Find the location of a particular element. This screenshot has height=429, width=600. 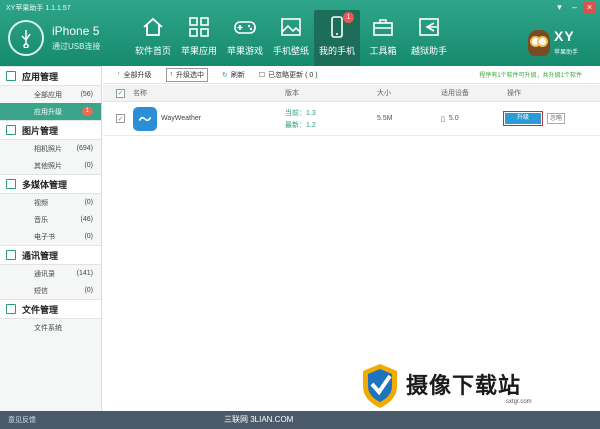

section-title: 应用管理 is located at coordinates (40, 76).